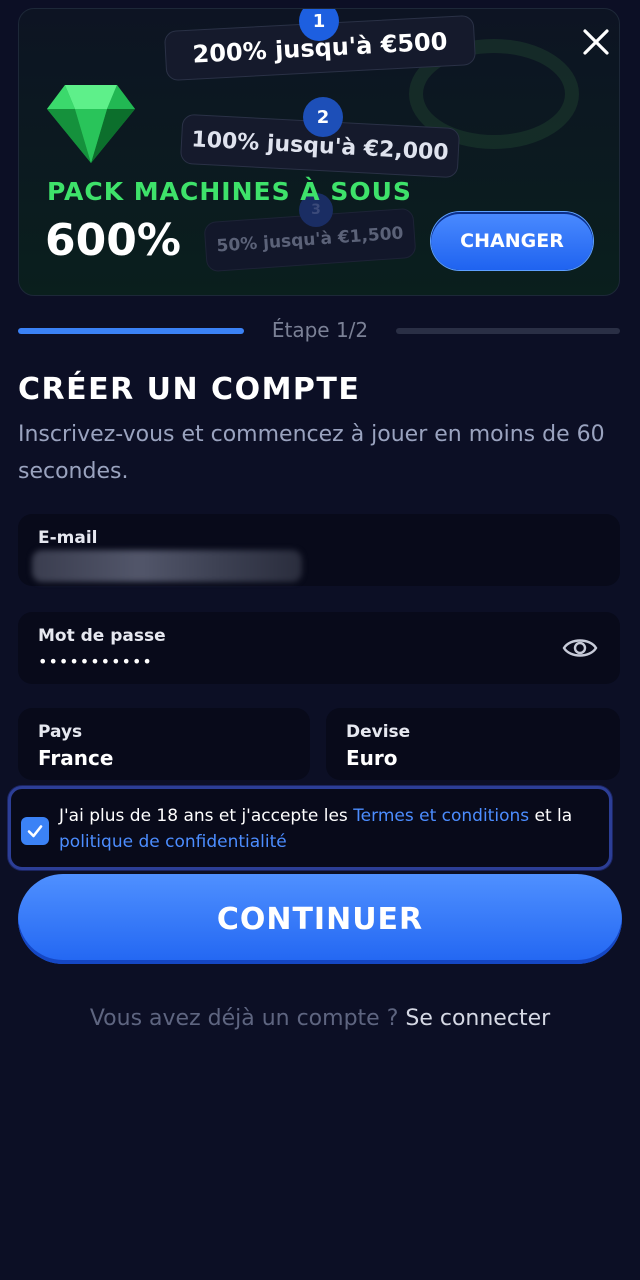 This screenshot has height=1280, width=640. What do you see at coordinates (319, 648) in the screenshot?
I see `password-field: Mot de passe •••••••••••` at bounding box center [319, 648].